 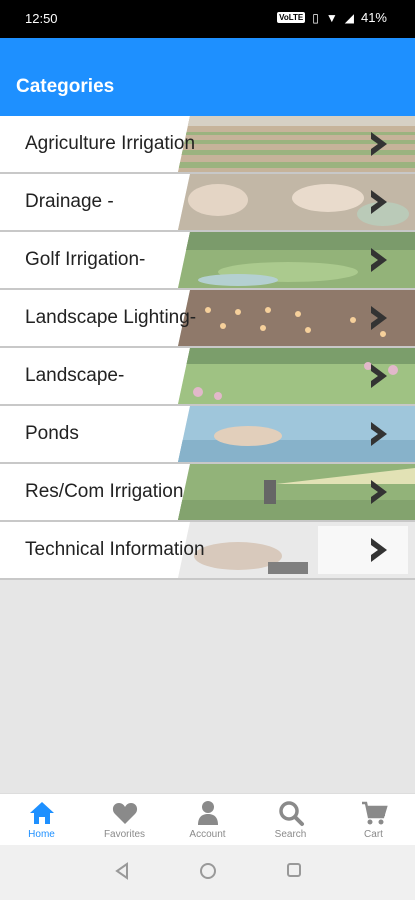 What do you see at coordinates (124, 813) in the screenshot?
I see `heart-icon` at bounding box center [124, 813].